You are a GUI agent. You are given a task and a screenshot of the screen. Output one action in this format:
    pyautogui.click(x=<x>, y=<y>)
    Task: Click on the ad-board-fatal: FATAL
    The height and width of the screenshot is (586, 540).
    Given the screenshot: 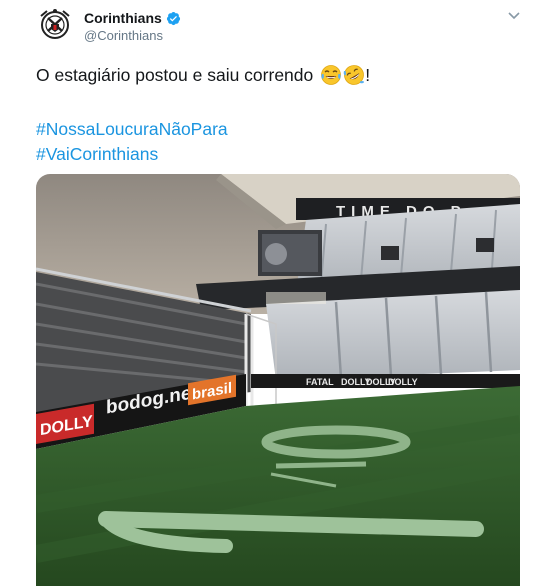 What is the action you would take?
    pyautogui.click(x=320, y=382)
    